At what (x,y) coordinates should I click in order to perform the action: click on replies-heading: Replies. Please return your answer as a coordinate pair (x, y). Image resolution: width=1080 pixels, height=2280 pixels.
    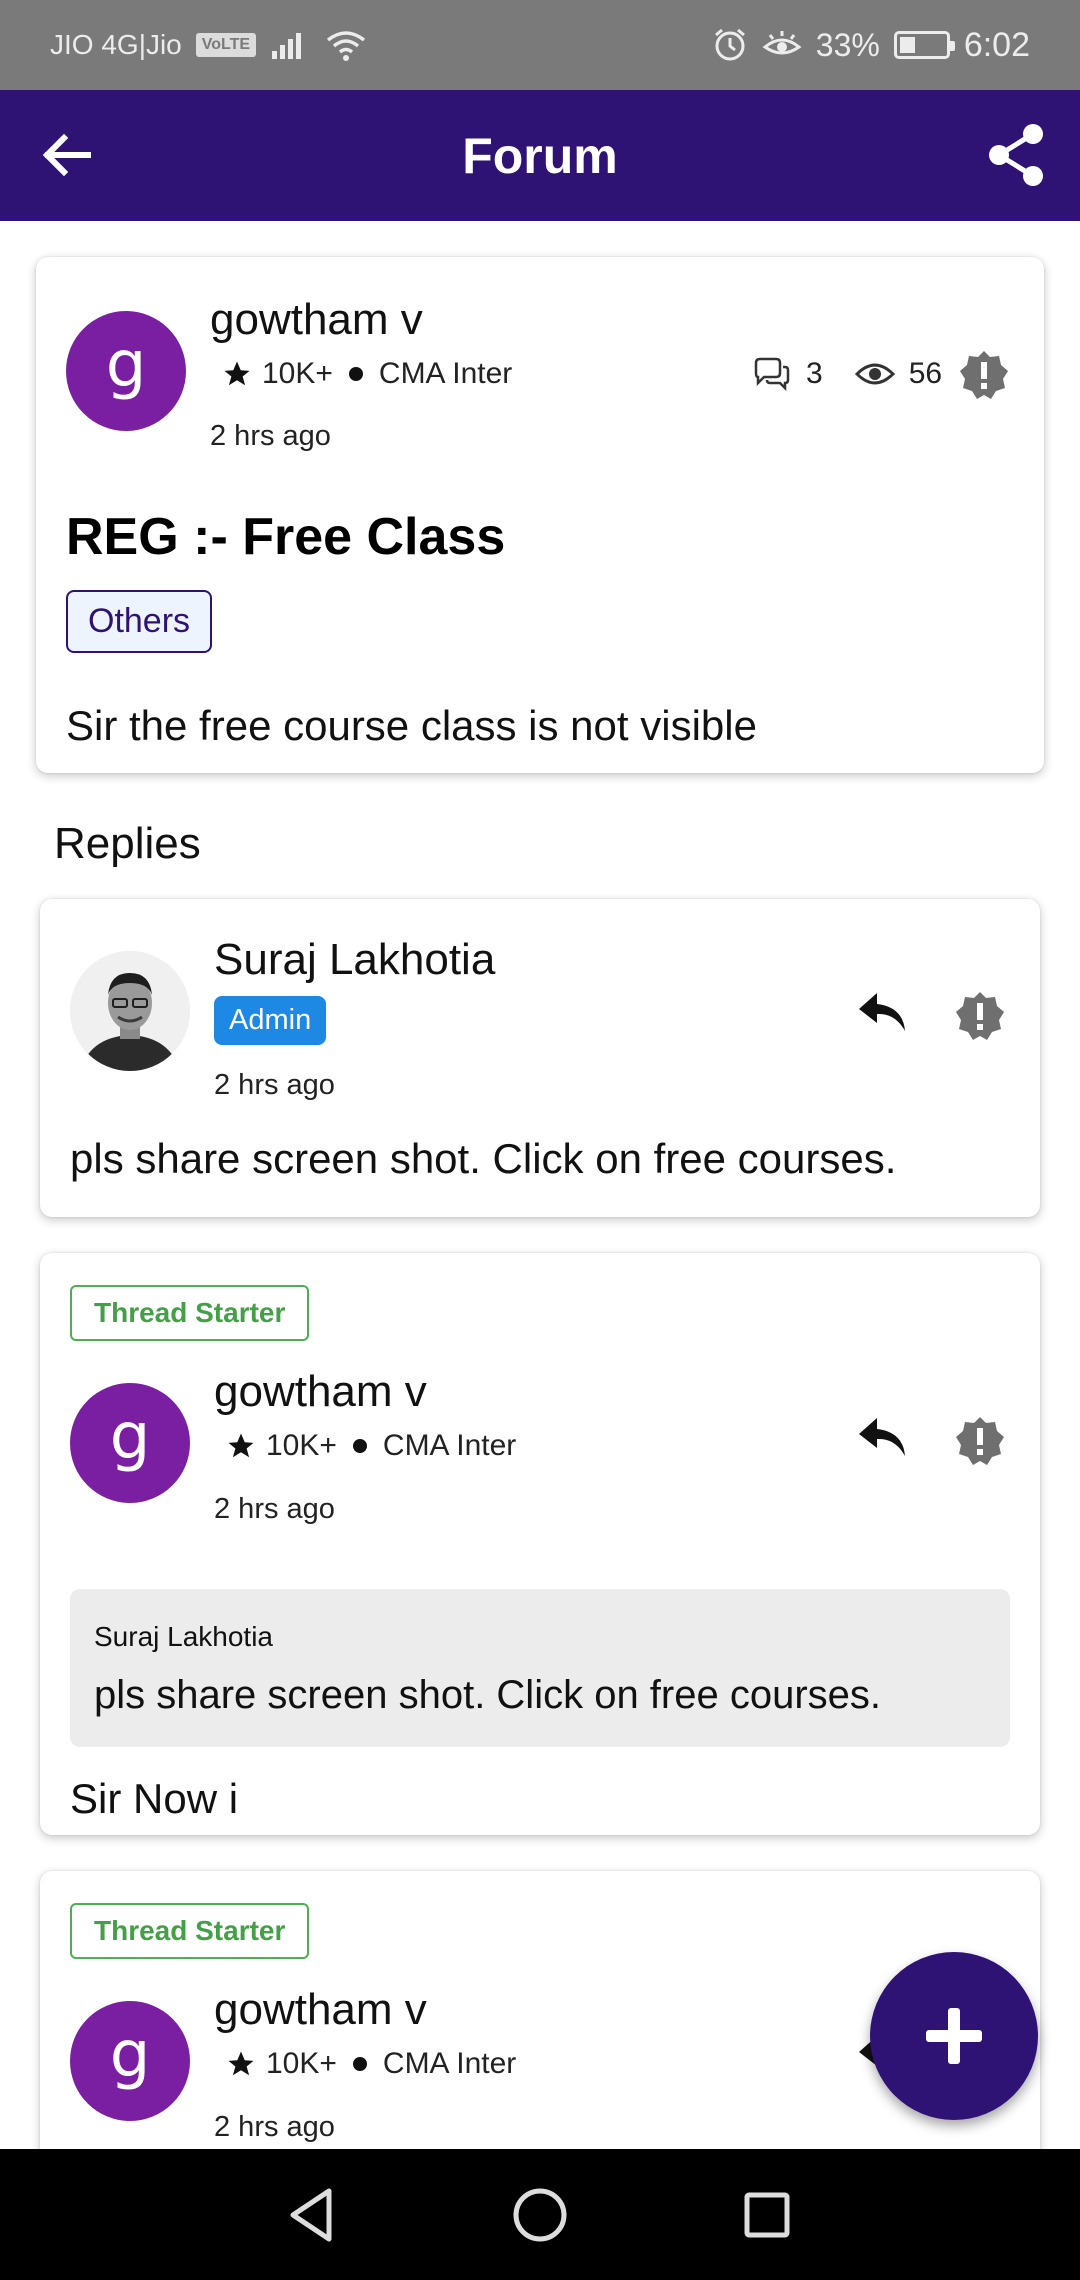
    Looking at the image, I should click on (127, 843).